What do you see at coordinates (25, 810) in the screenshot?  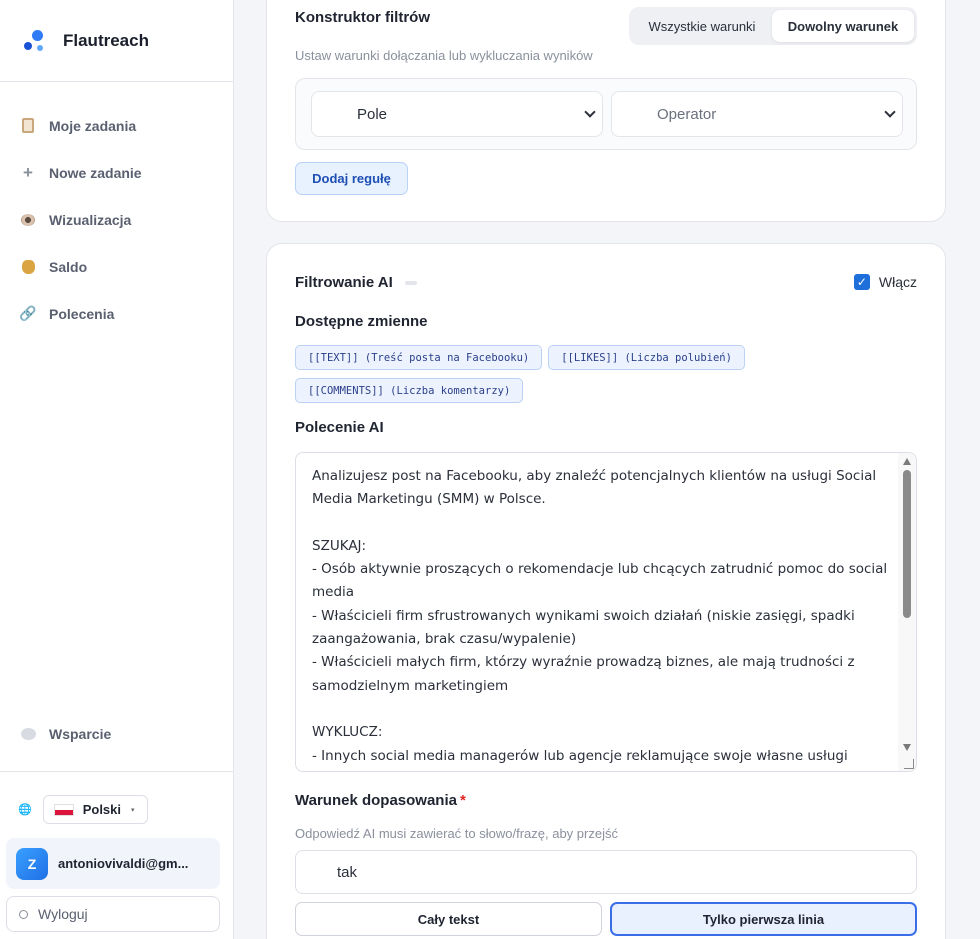 I see `globe-icon: 🌐` at bounding box center [25, 810].